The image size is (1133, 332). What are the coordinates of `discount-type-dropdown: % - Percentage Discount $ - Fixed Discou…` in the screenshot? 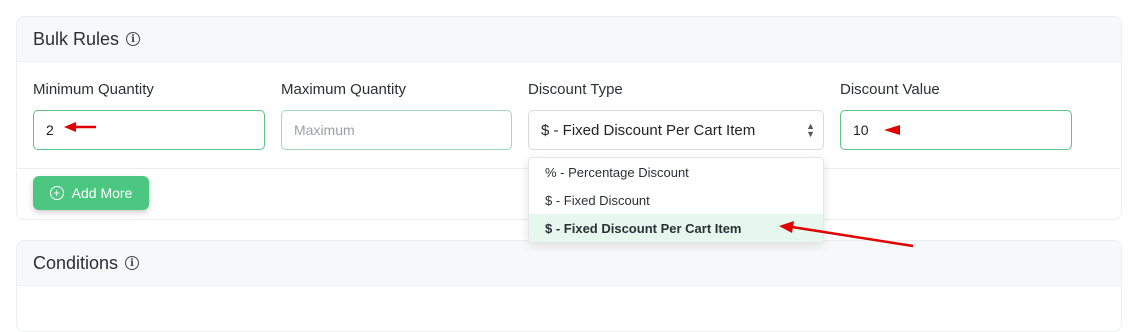 It's located at (676, 199).